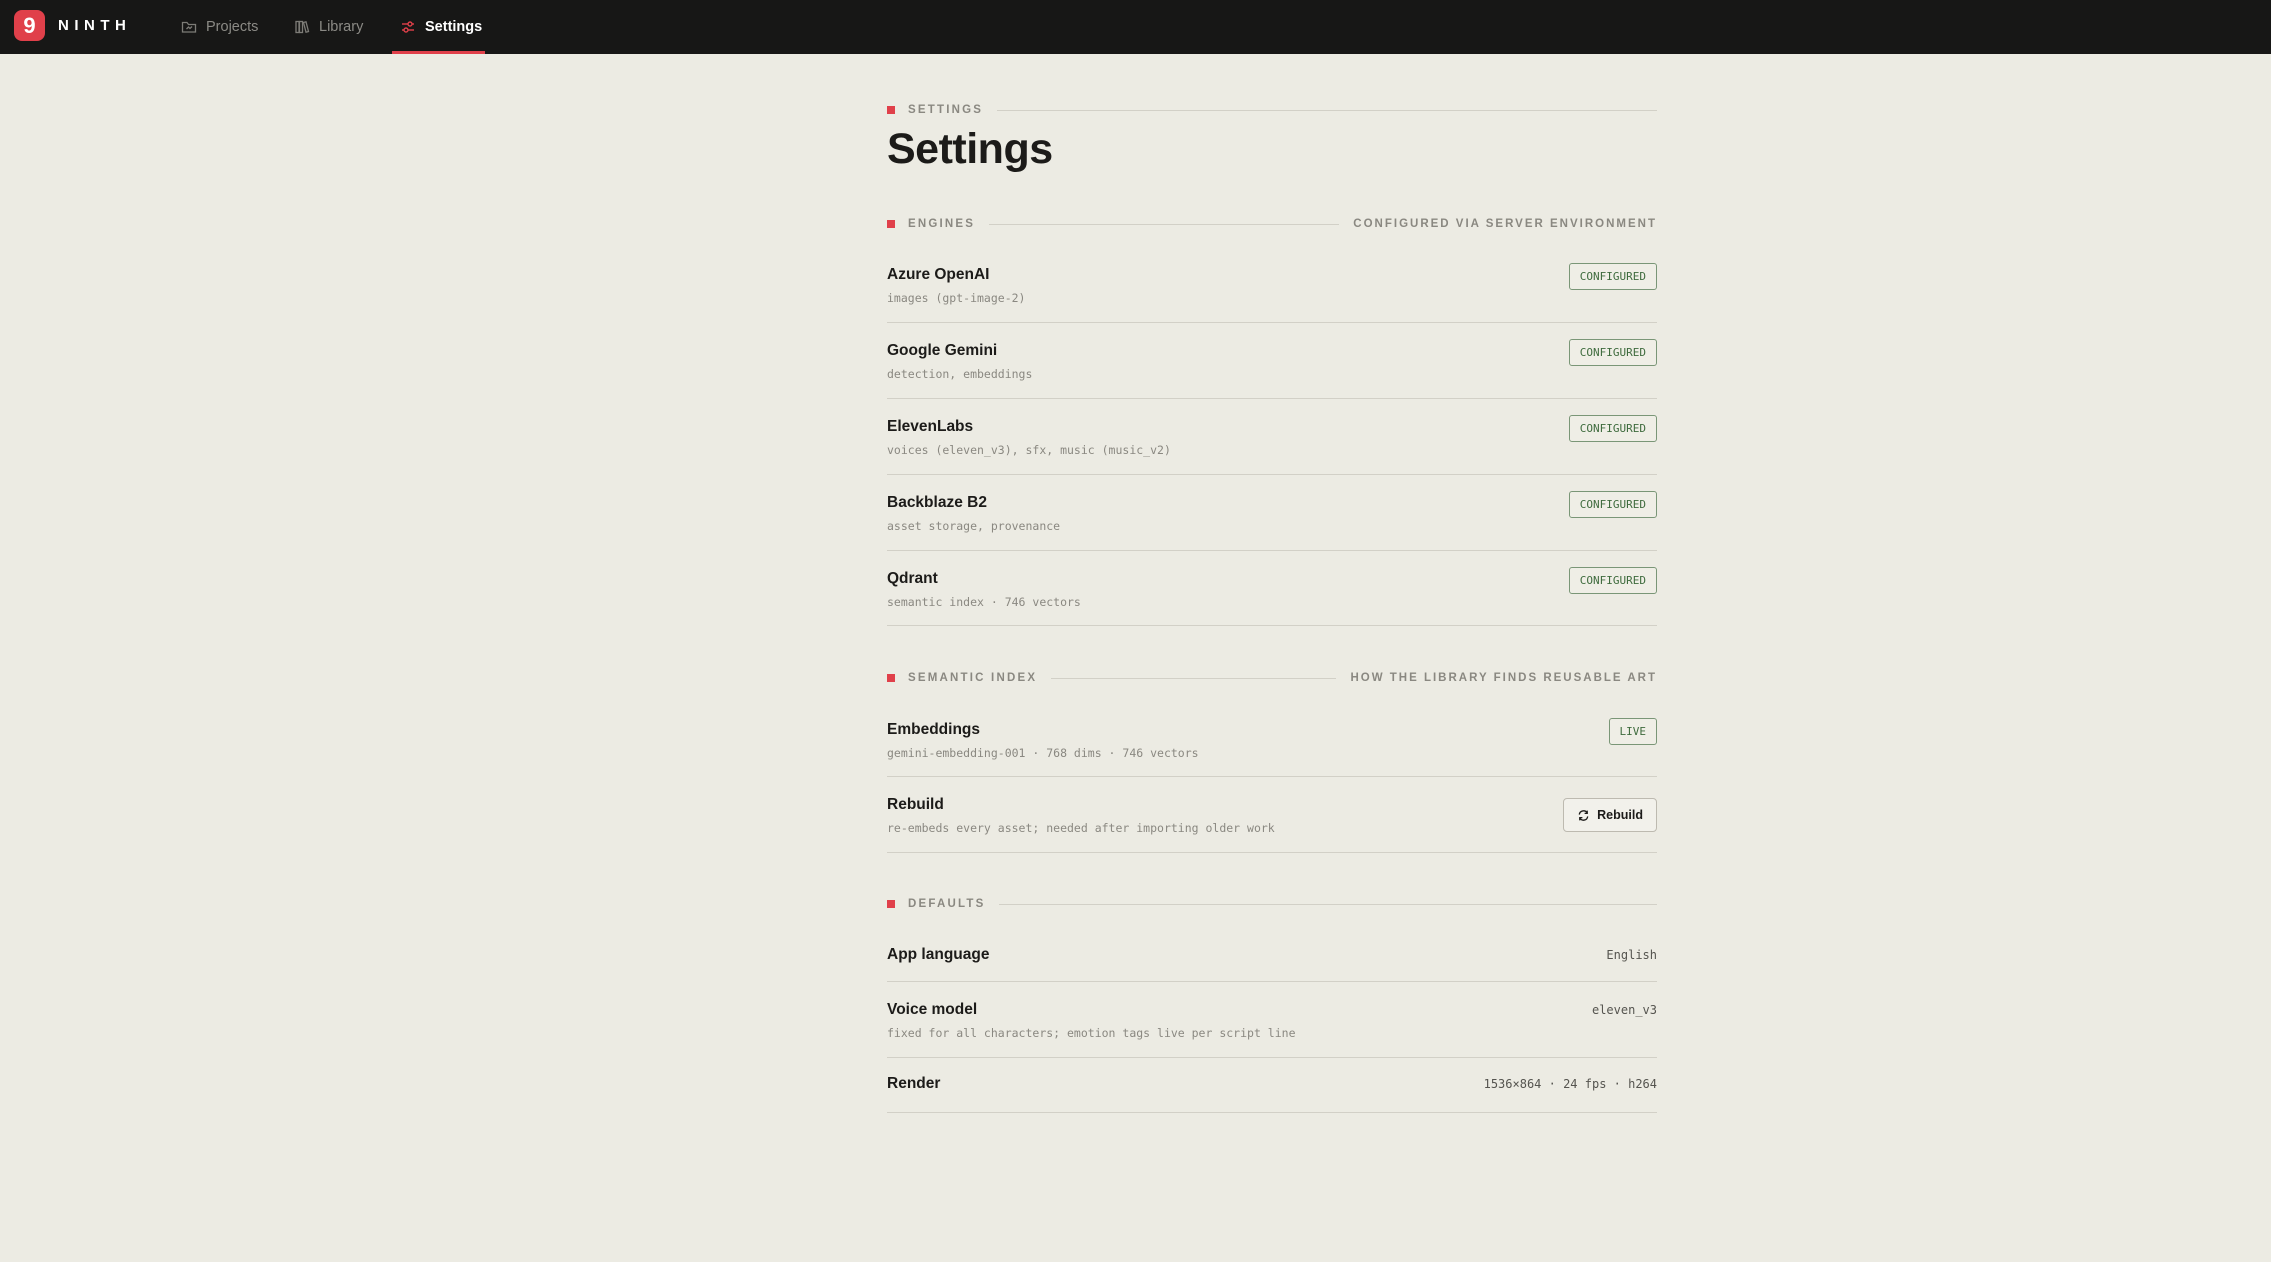  I want to click on section-semantic-note: HOW THE LIBRARY FINDS REUSABLE ART, so click(1503, 678).